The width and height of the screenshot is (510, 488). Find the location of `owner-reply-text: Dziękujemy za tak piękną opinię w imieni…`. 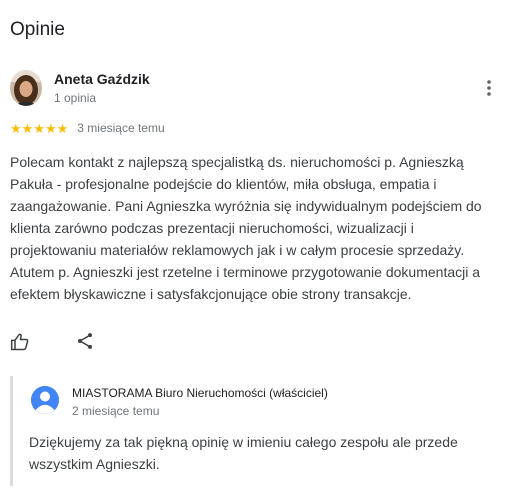

owner-reply-text: Dziękujemy za tak piękną opinię w imieni… is located at coordinates (243, 453).